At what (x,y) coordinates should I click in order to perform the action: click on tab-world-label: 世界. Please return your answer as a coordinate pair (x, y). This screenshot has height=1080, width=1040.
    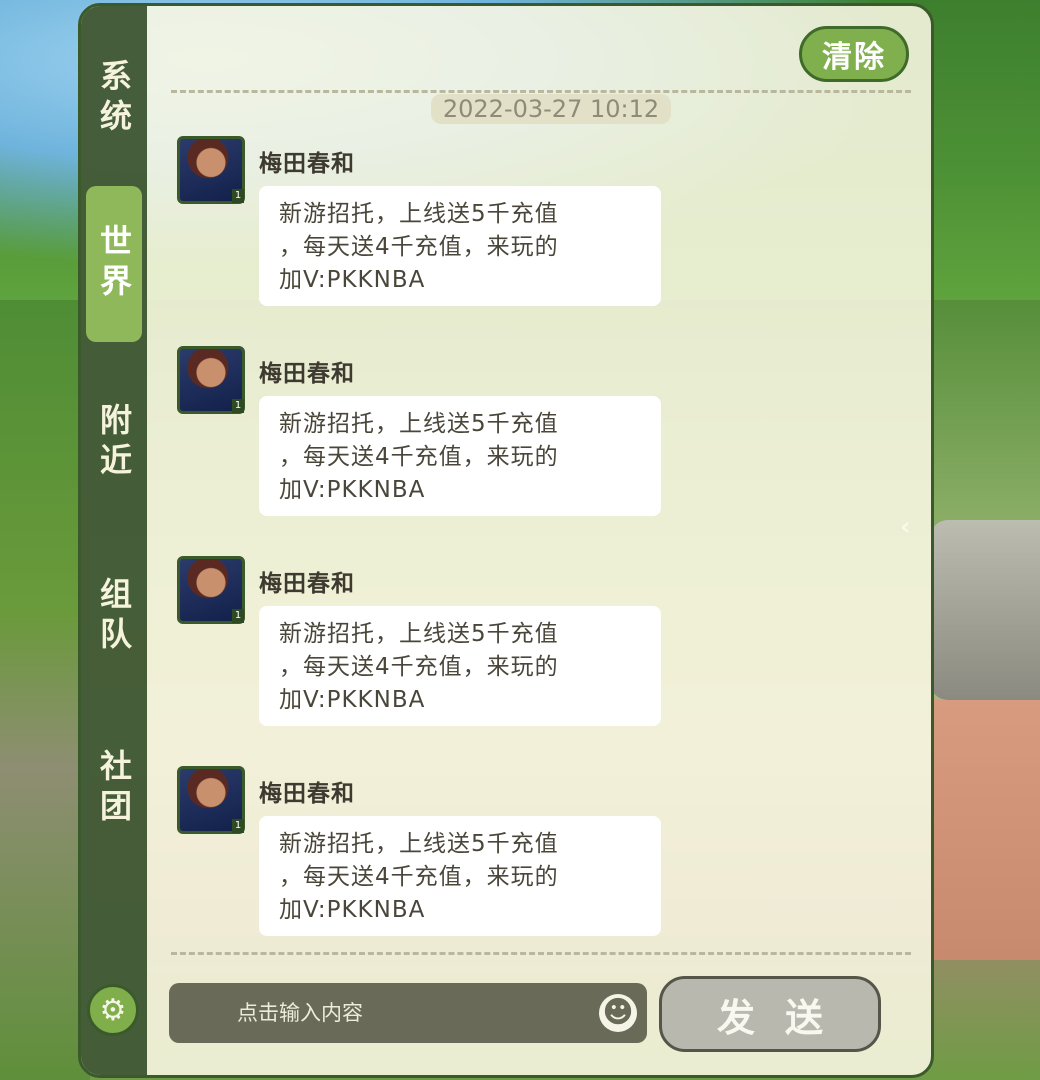
    Looking at the image, I should click on (114, 264).